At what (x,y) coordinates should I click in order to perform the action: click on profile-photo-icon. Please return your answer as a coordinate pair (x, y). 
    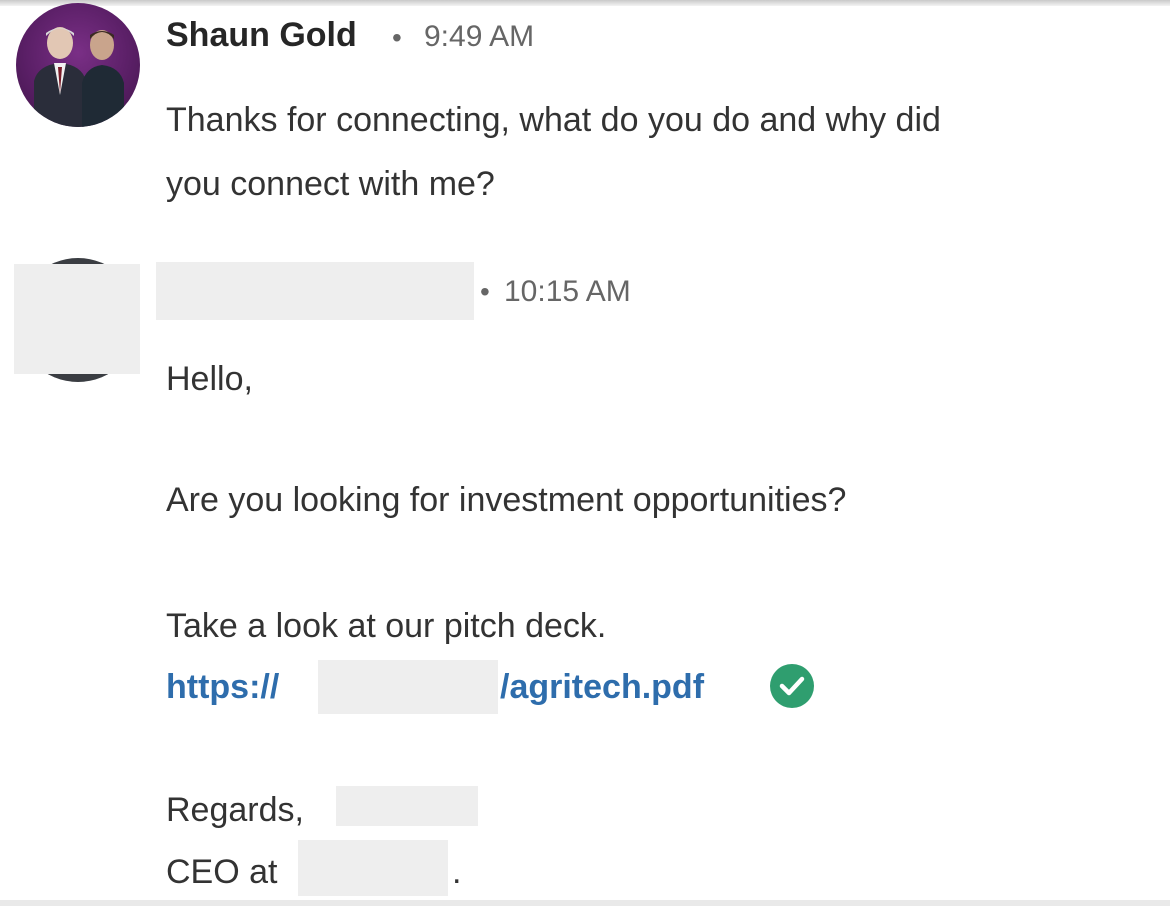
    Looking at the image, I should click on (79, 77).